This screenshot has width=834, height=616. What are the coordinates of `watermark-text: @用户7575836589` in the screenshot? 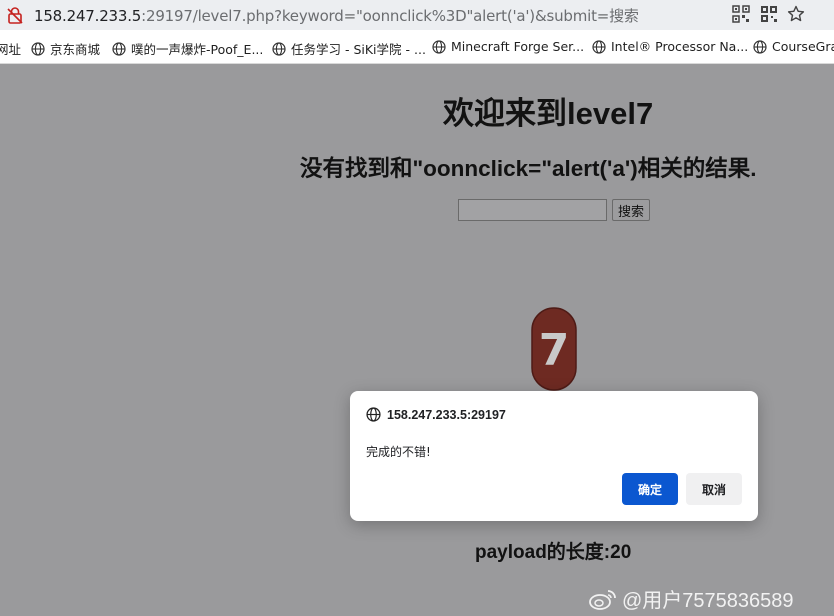 It's located at (708, 601).